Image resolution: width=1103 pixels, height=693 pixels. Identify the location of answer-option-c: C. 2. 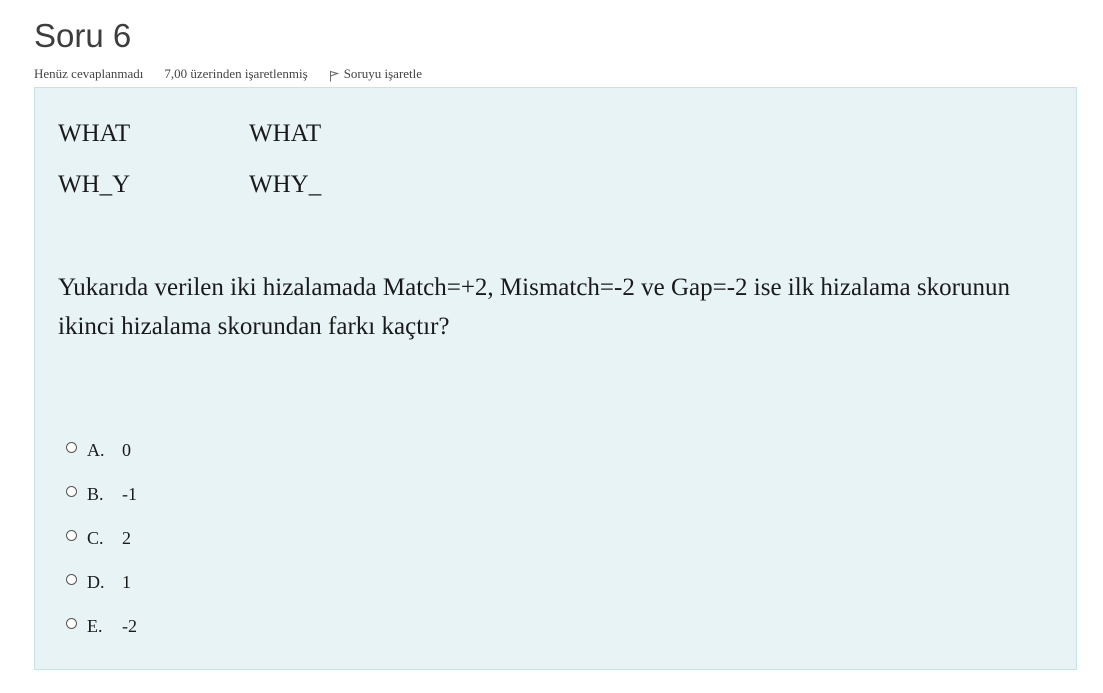
(98, 538).